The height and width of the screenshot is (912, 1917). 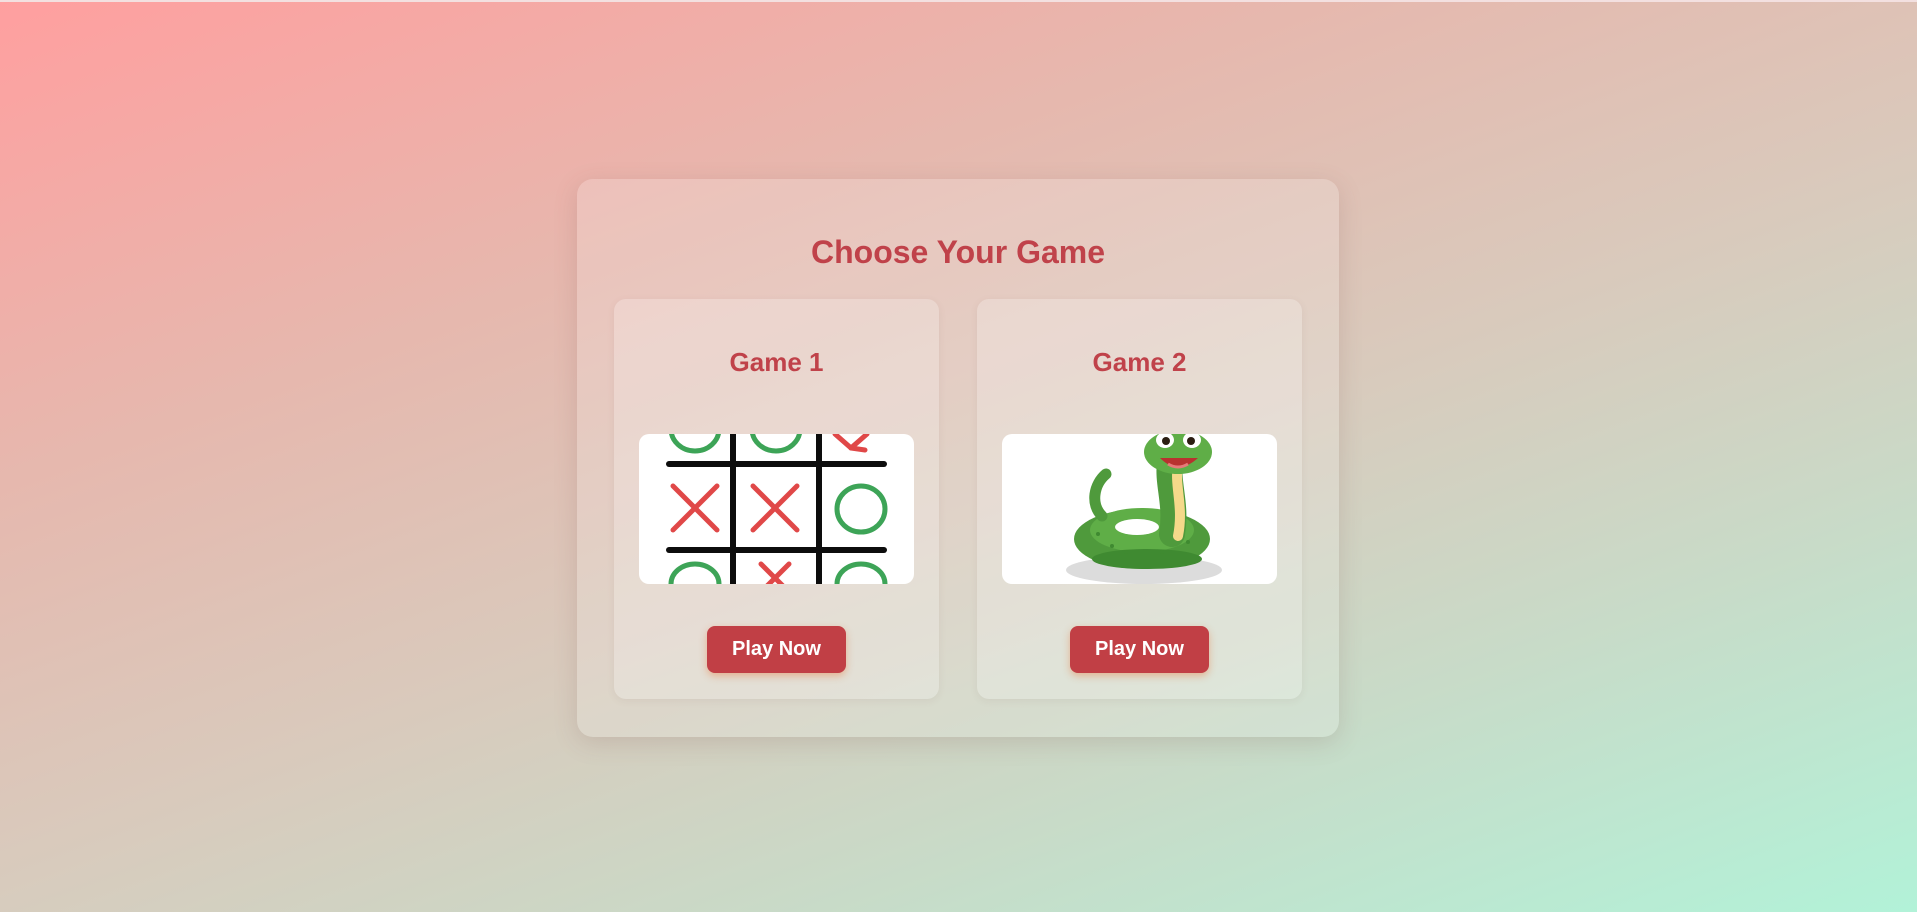 I want to click on game-card-1: Game 1 Play Now, so click(x=776, y=499).